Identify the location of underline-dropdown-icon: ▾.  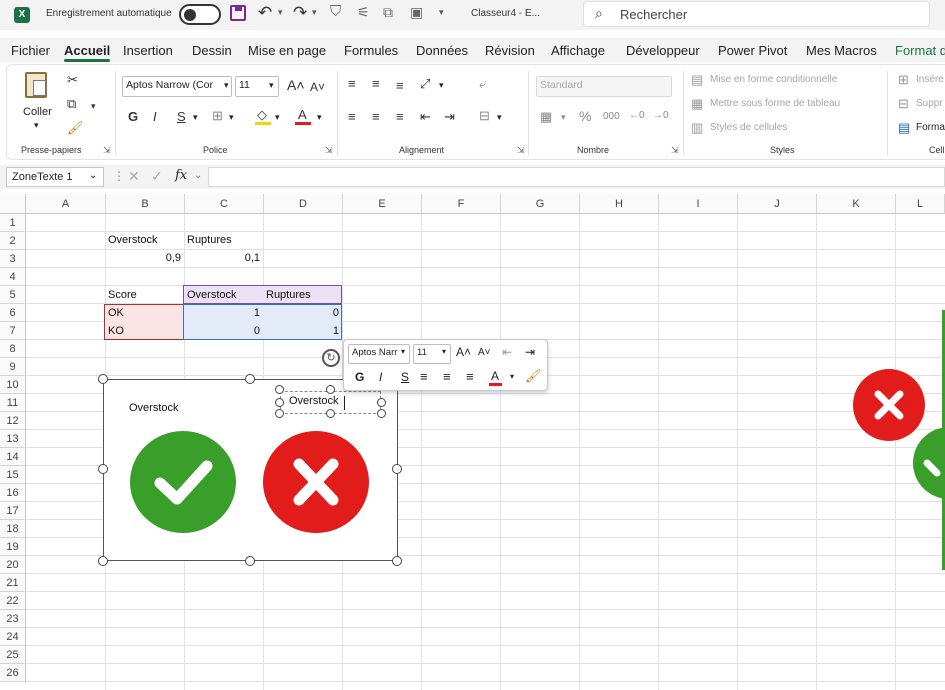
(195, 117).